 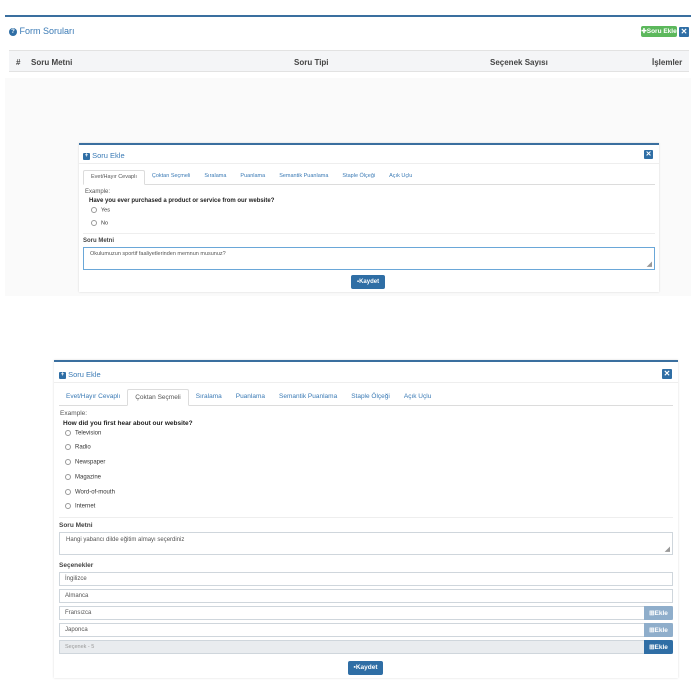 I want to click on option-television: Television, so click(x=83, y=433).